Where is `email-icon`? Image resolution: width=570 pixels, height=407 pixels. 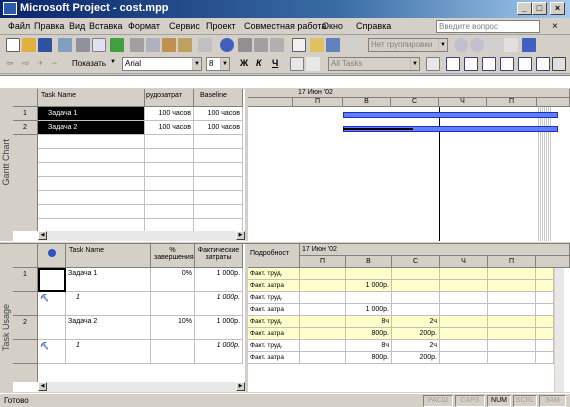
email-icon is located at coordinates (65, 45).